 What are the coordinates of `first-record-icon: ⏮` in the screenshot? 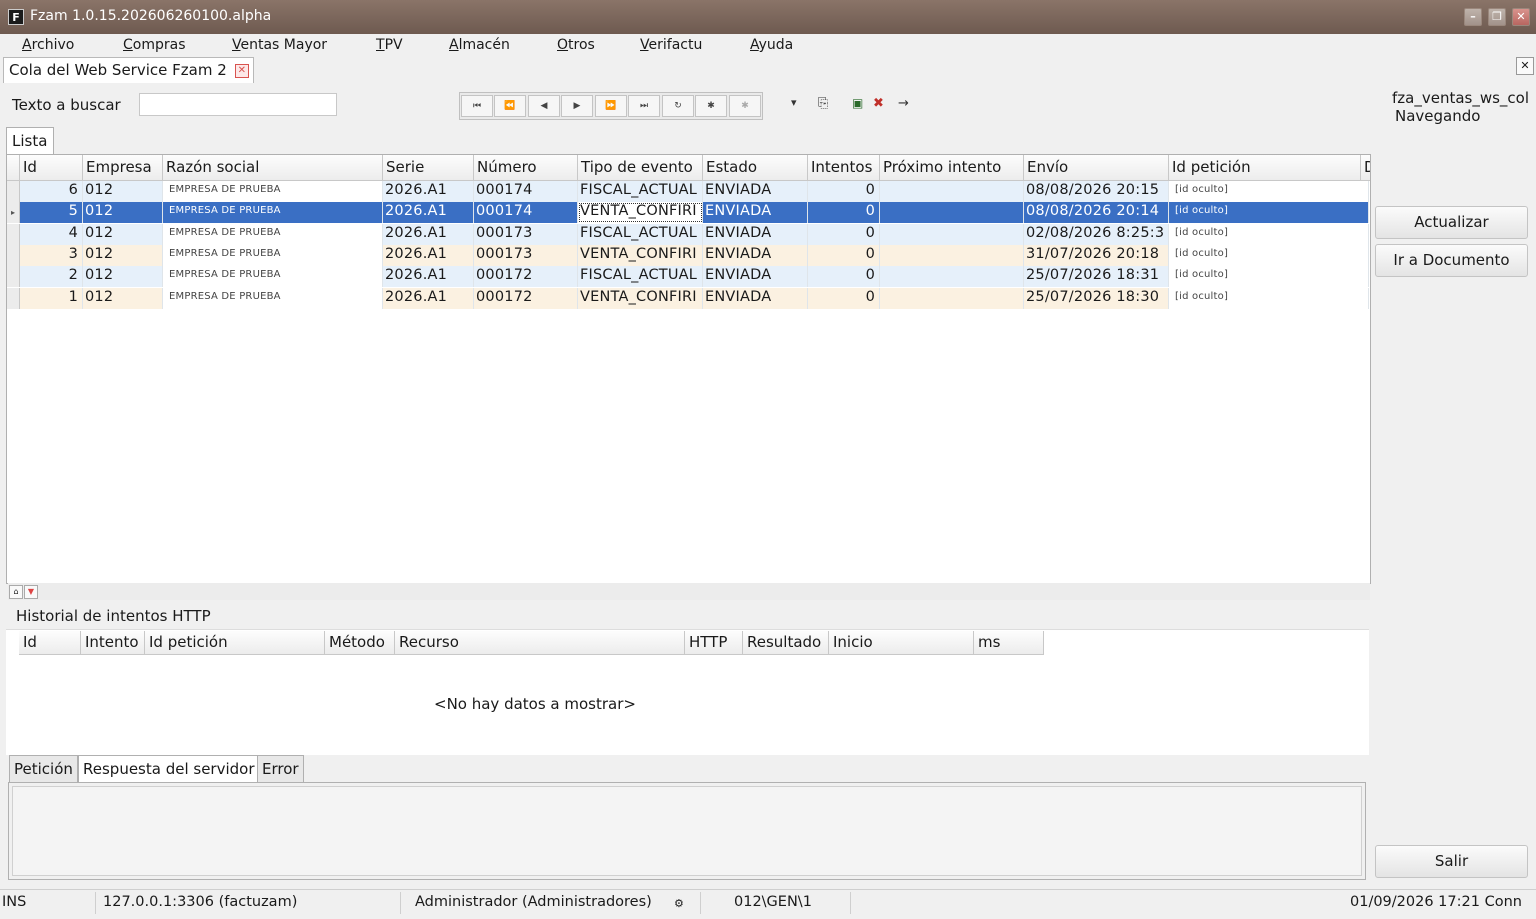 It's located at (477, 106).